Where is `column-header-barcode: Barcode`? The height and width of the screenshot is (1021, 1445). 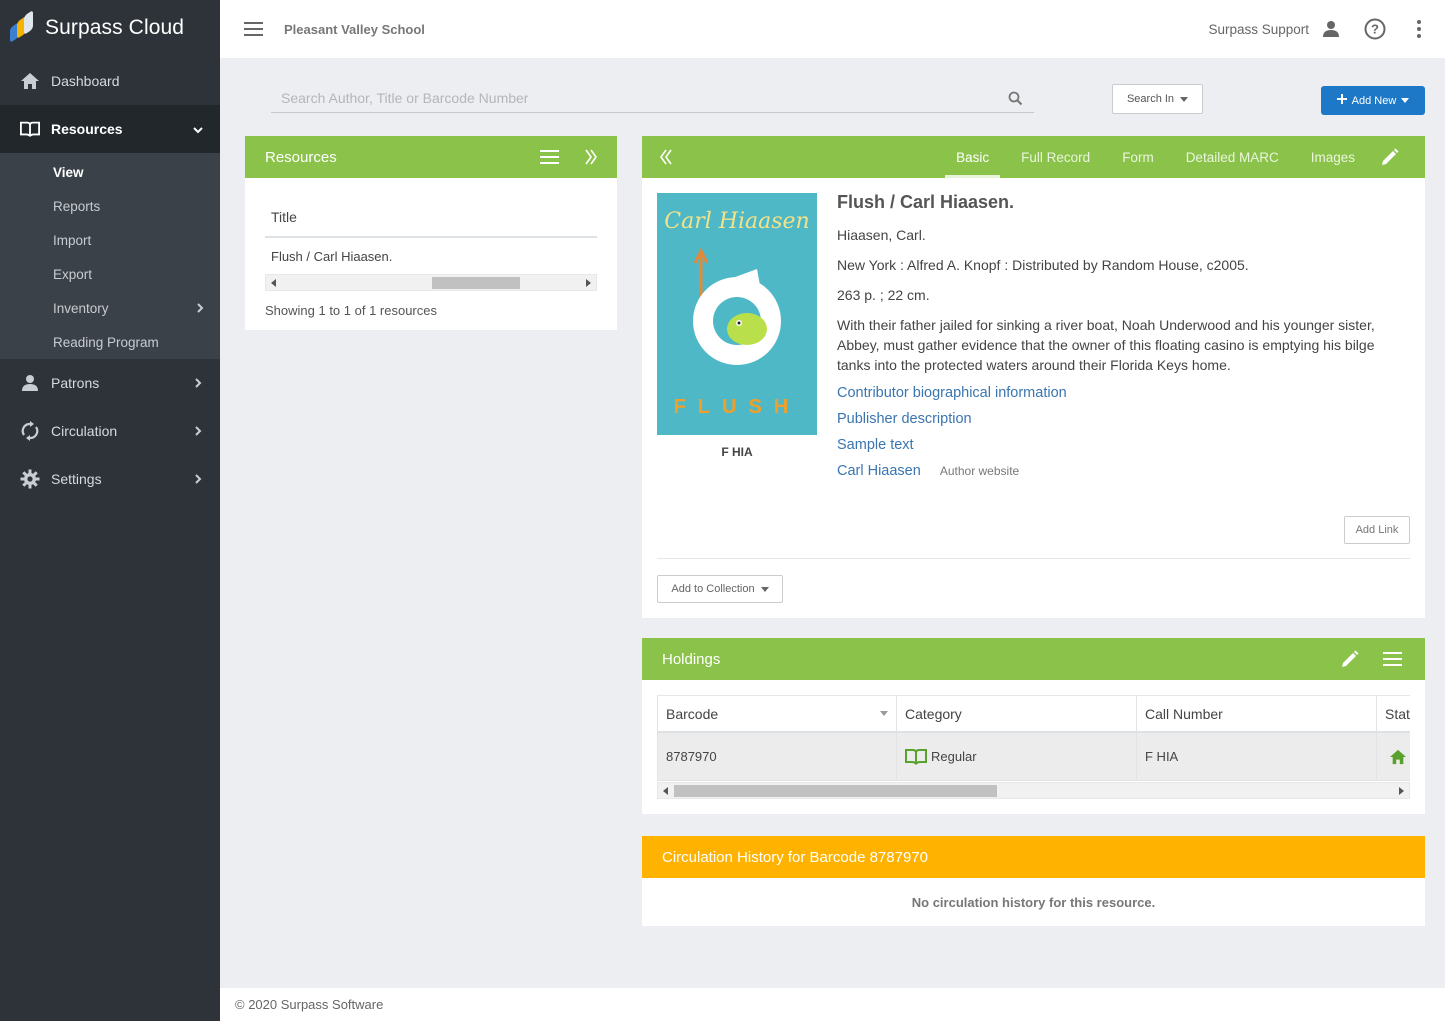 column-header-barcode: Barcode is located at coordinates (777, 713).